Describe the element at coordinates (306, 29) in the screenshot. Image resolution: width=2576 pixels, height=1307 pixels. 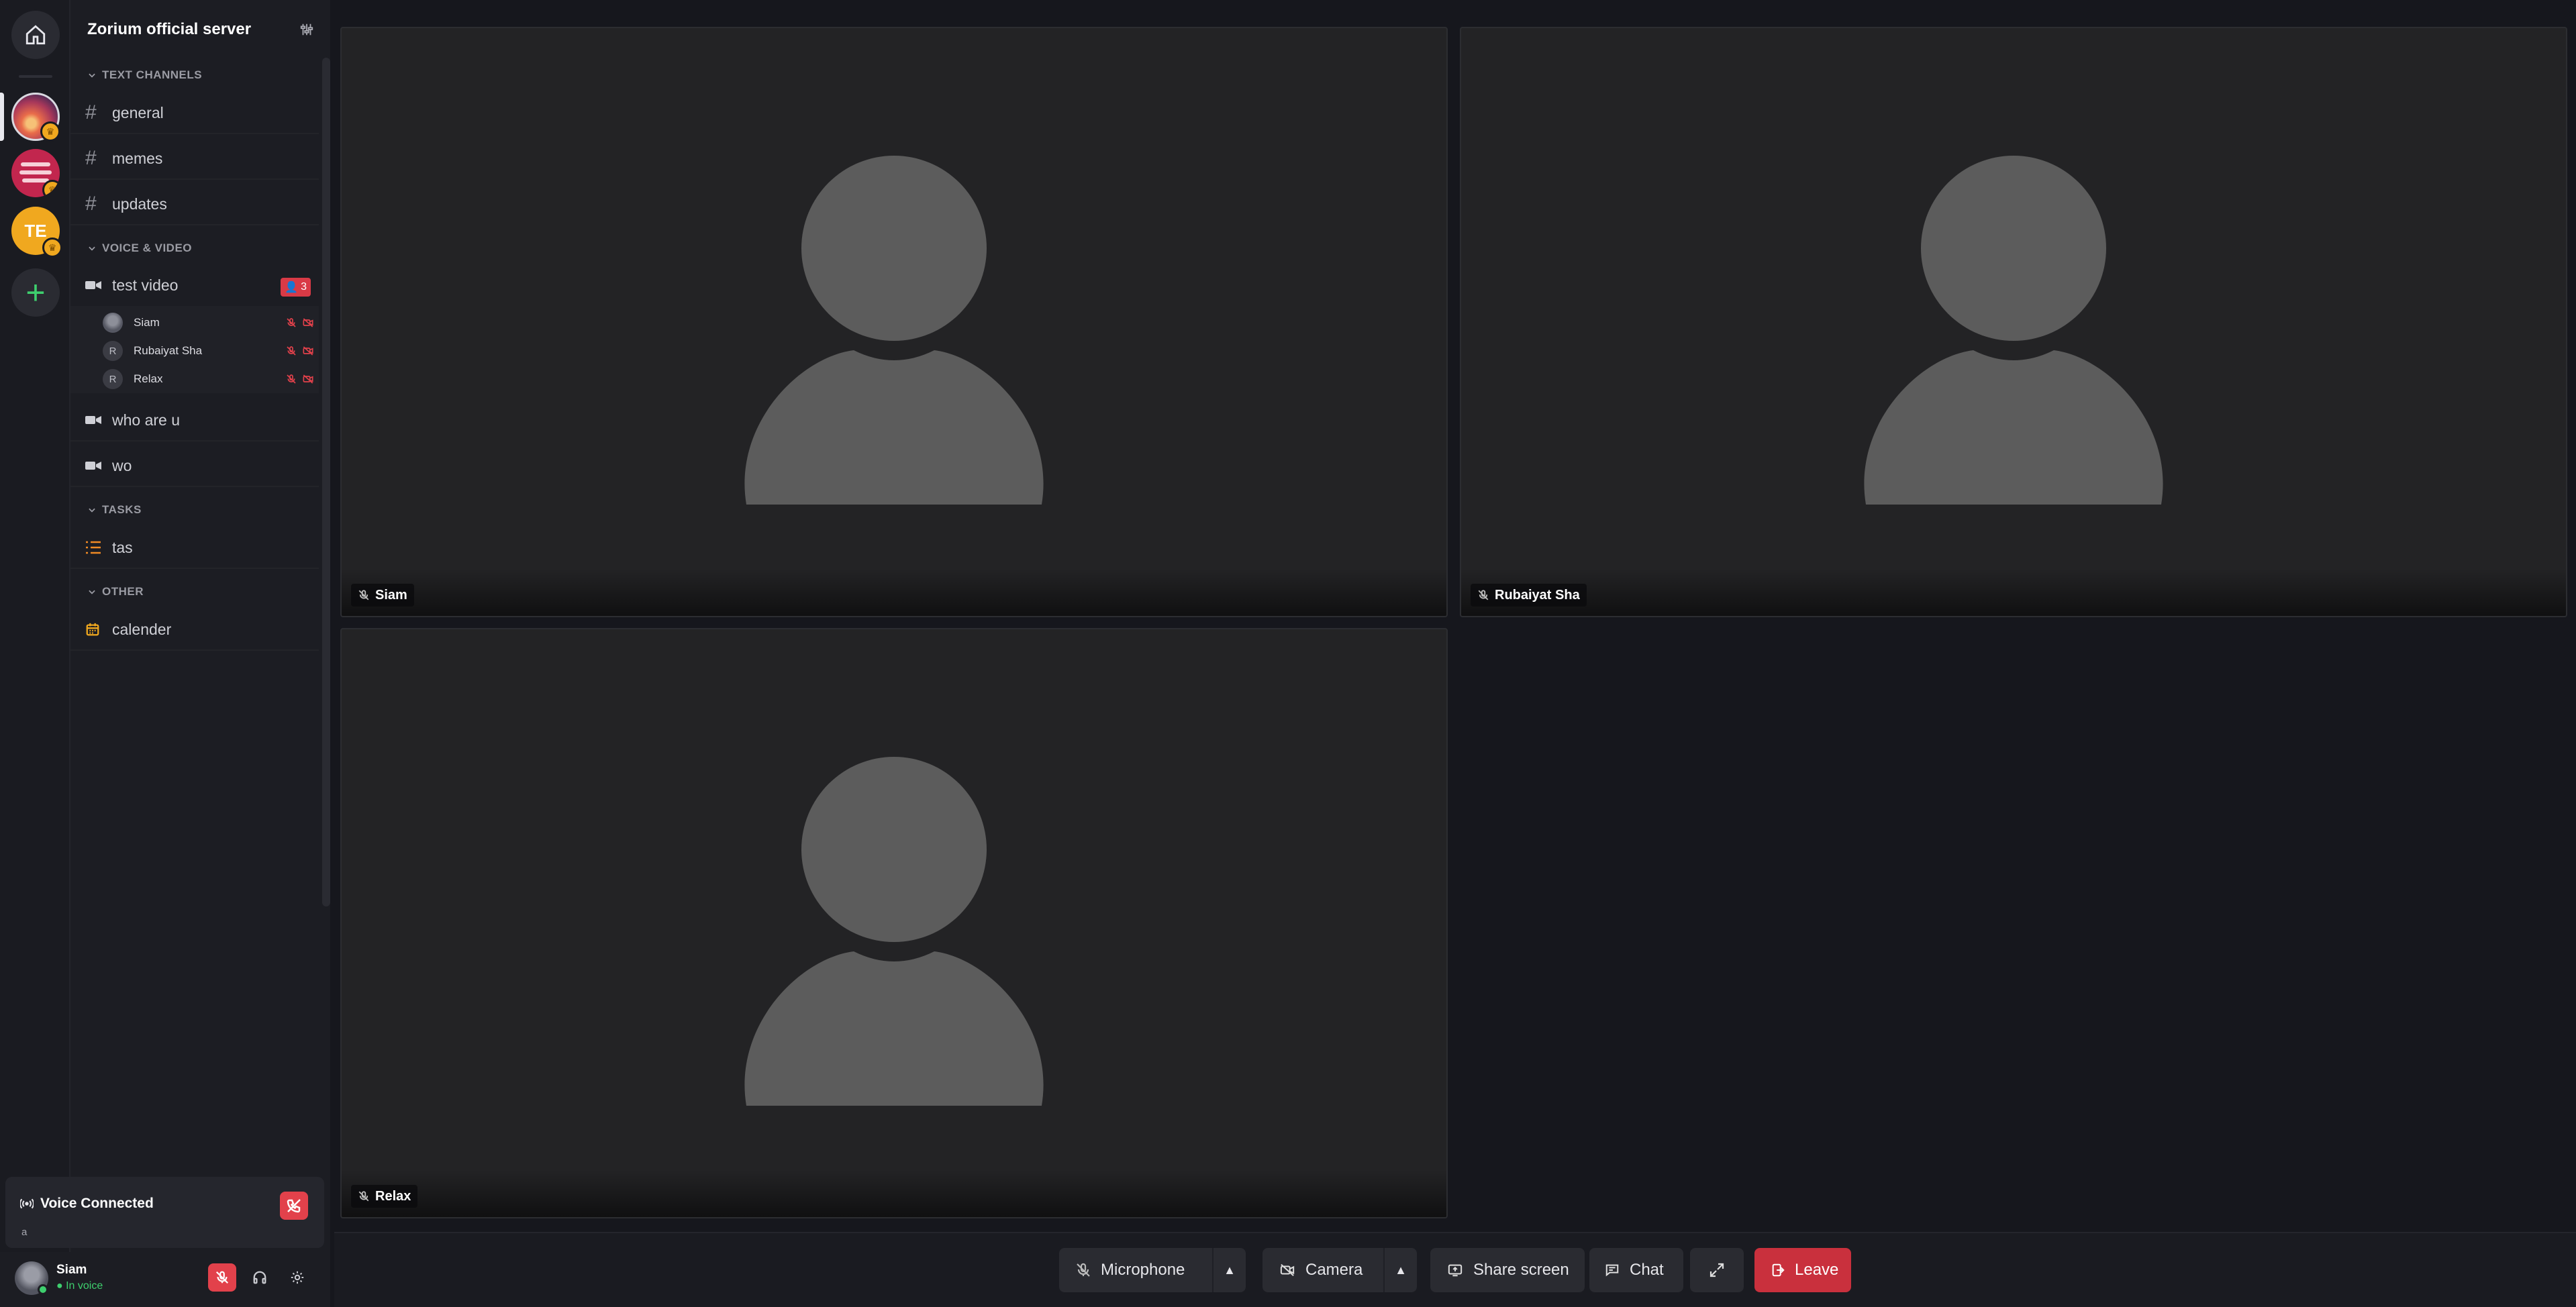
I see `sliders-icon` at that location.